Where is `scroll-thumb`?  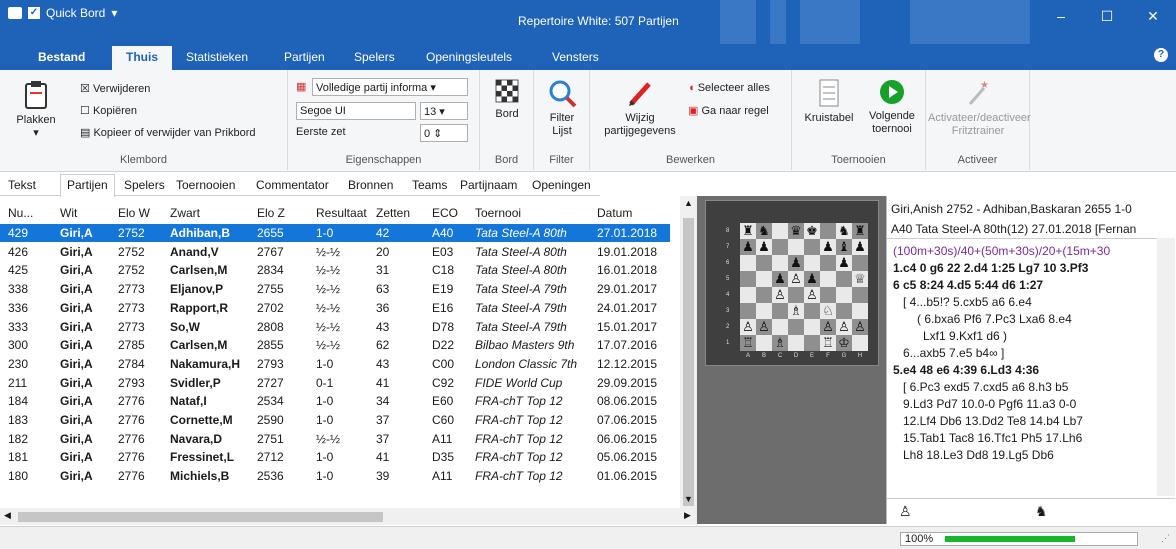 scroll-thumb is located at coordinates (200, 517).